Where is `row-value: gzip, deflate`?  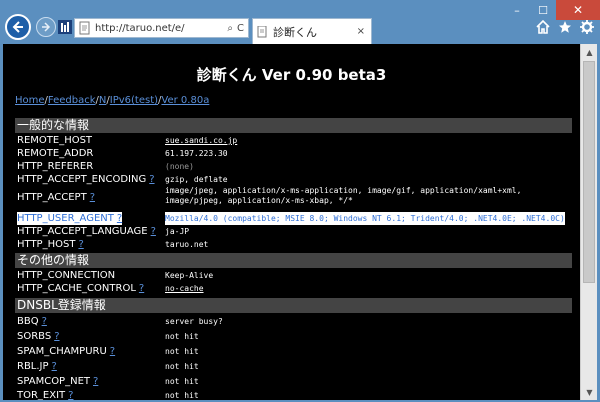 row-value: gzip, deflate is located at coordinates (196, 179).